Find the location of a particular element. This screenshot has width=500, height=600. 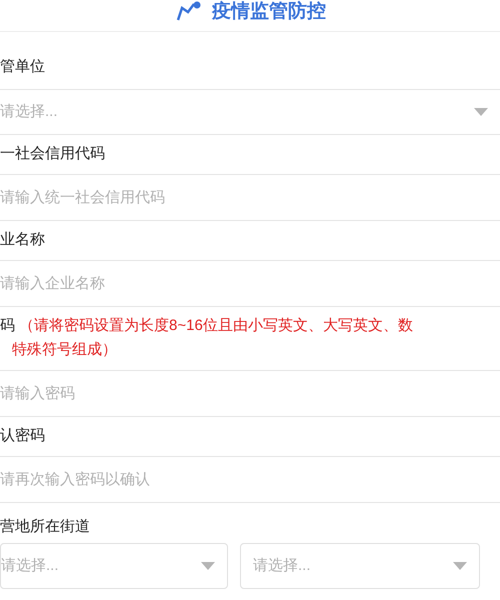

field-label: 码 is located at coordinates (7, 325).